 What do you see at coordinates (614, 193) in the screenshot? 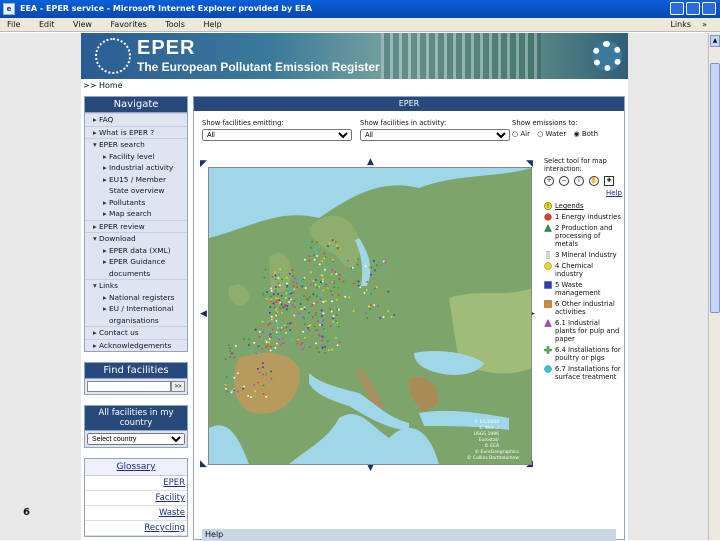
I see `legend-help-link: Help` at bounding box center [614, 193].